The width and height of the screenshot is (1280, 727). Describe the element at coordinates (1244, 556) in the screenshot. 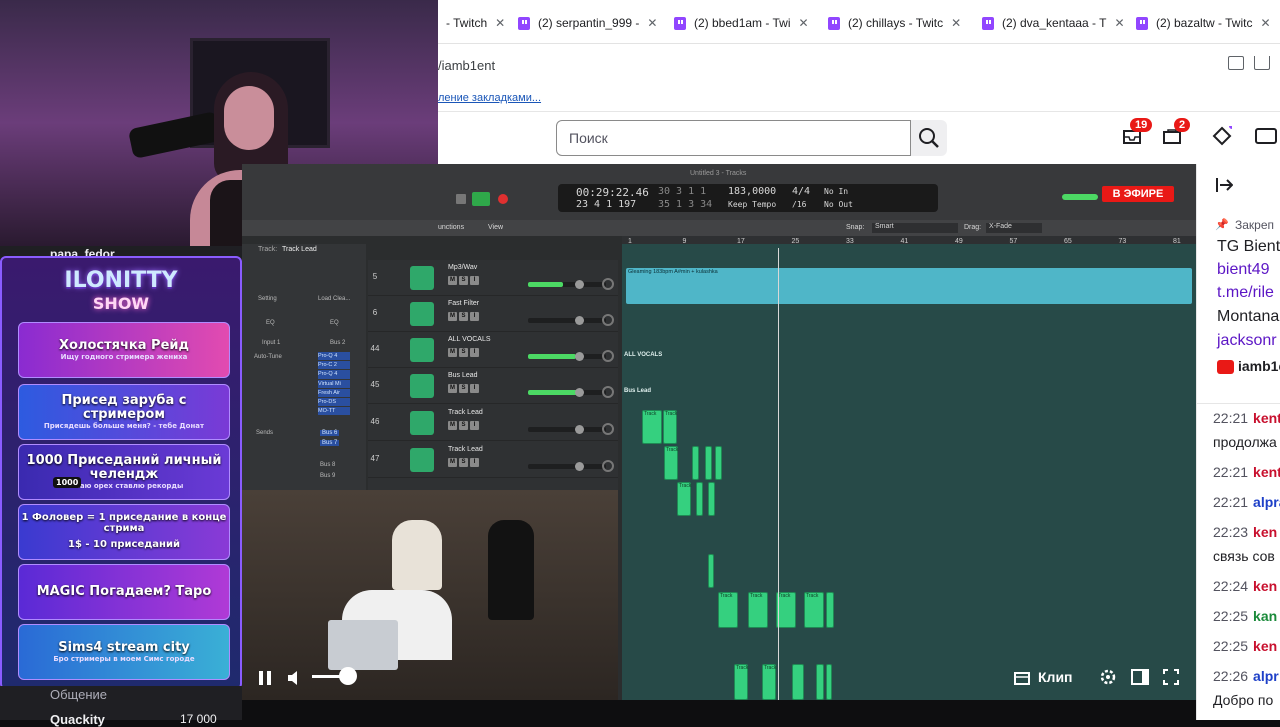

I see `chat-message: связь сов` at that location.